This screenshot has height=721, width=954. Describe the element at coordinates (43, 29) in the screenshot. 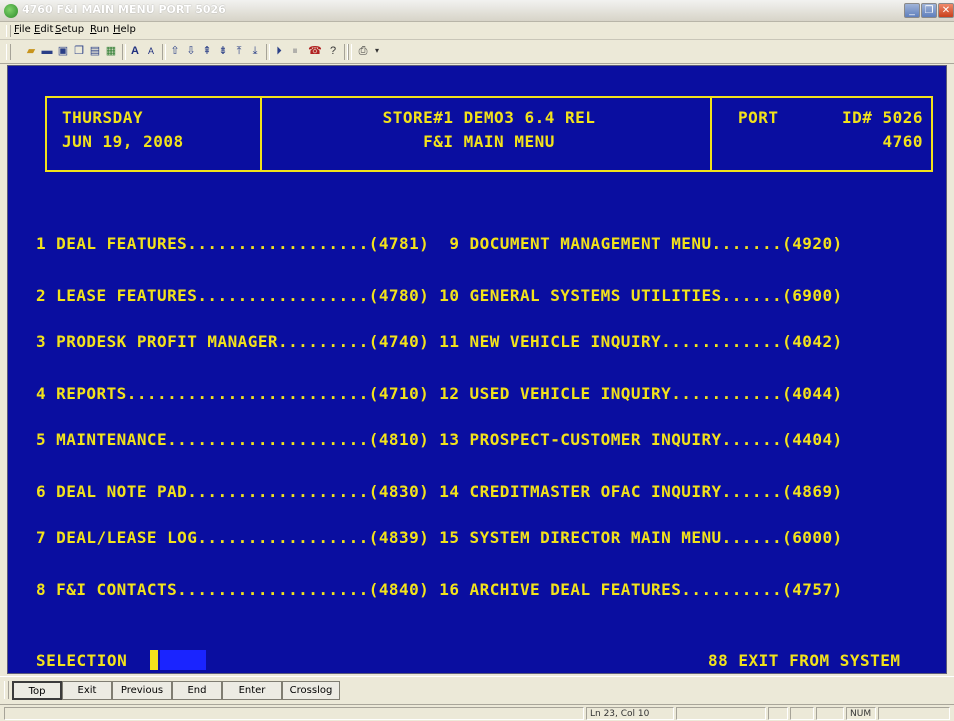

I see `menu-edit: Edit` at that location.